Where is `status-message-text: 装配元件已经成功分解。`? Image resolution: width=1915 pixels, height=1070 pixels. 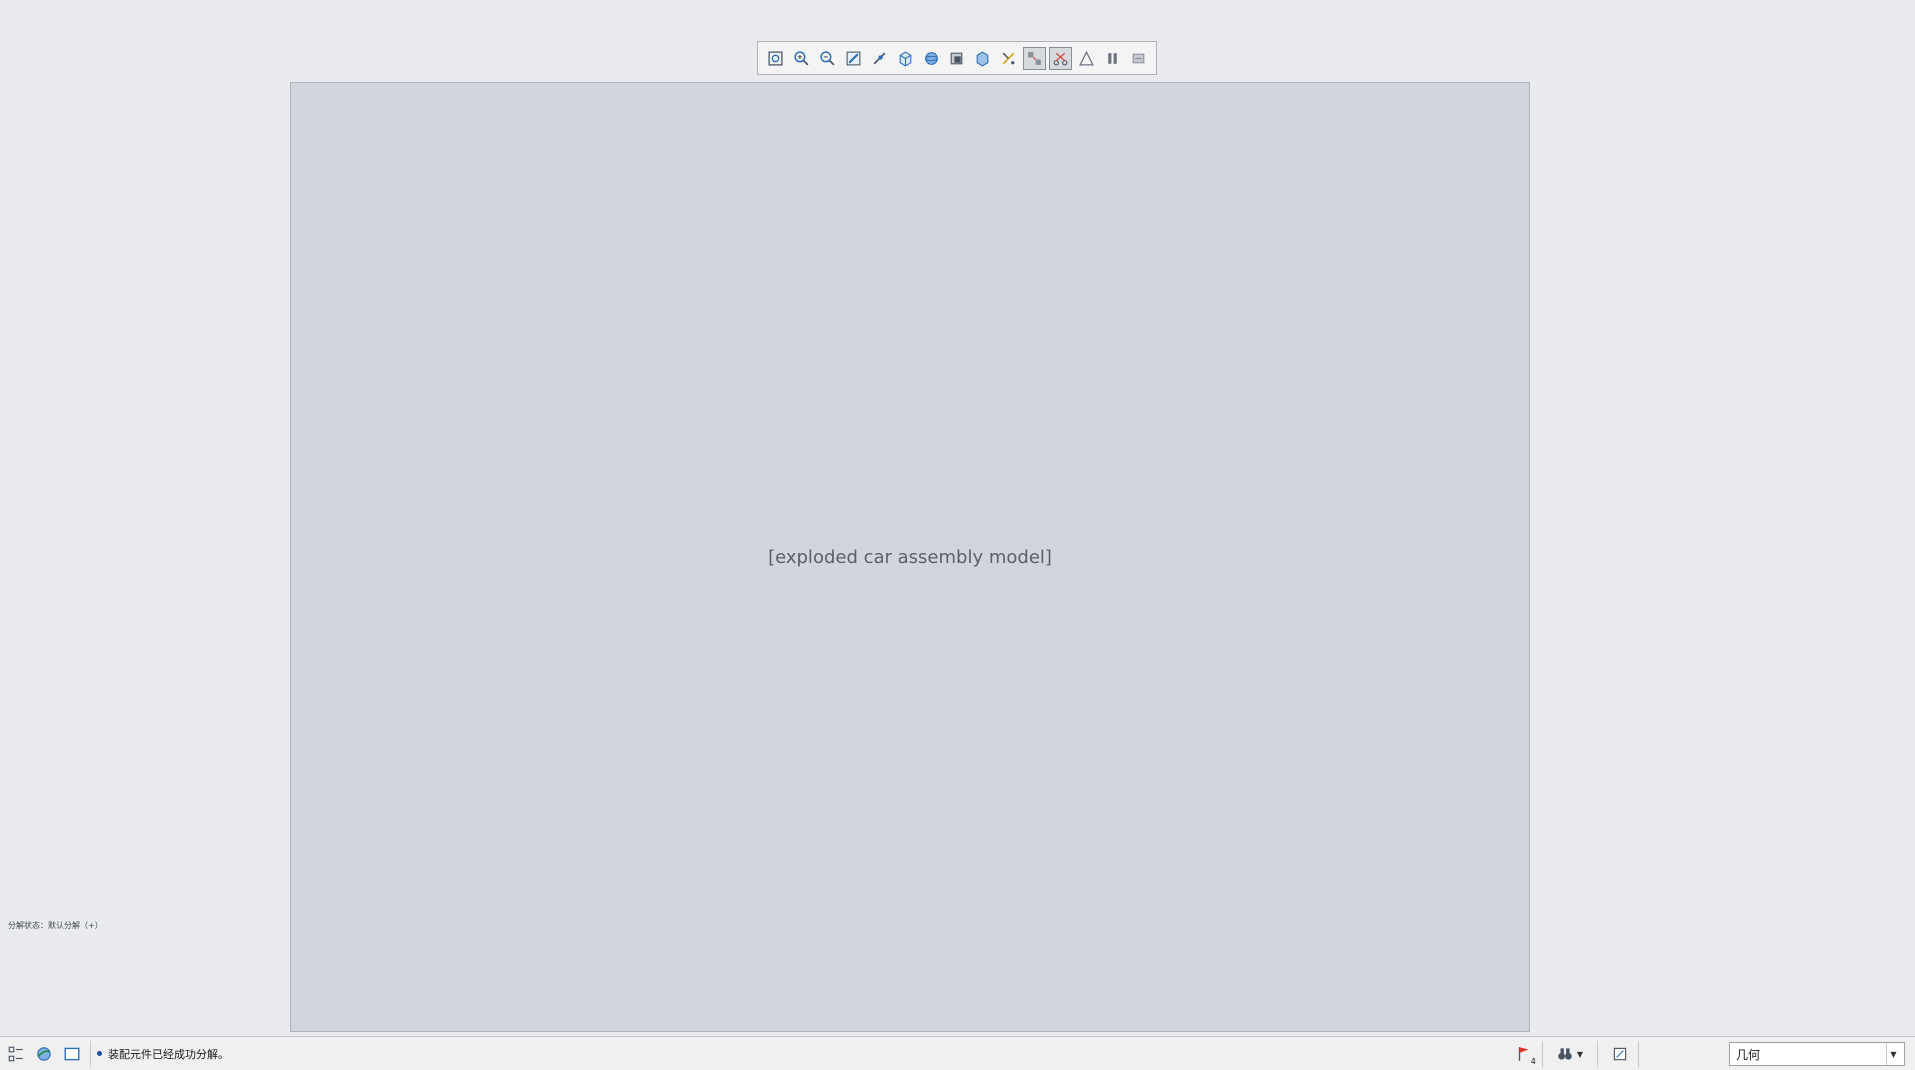 status-message-text: 装配元件已经成功分解。 is located at coordinates (168, 1054).